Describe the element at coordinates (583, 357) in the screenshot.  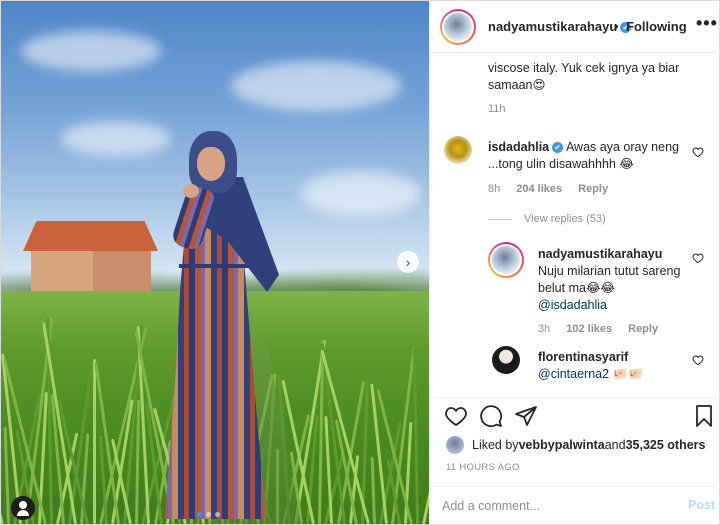
I see `comment-username: florentinasyarif` at that location.